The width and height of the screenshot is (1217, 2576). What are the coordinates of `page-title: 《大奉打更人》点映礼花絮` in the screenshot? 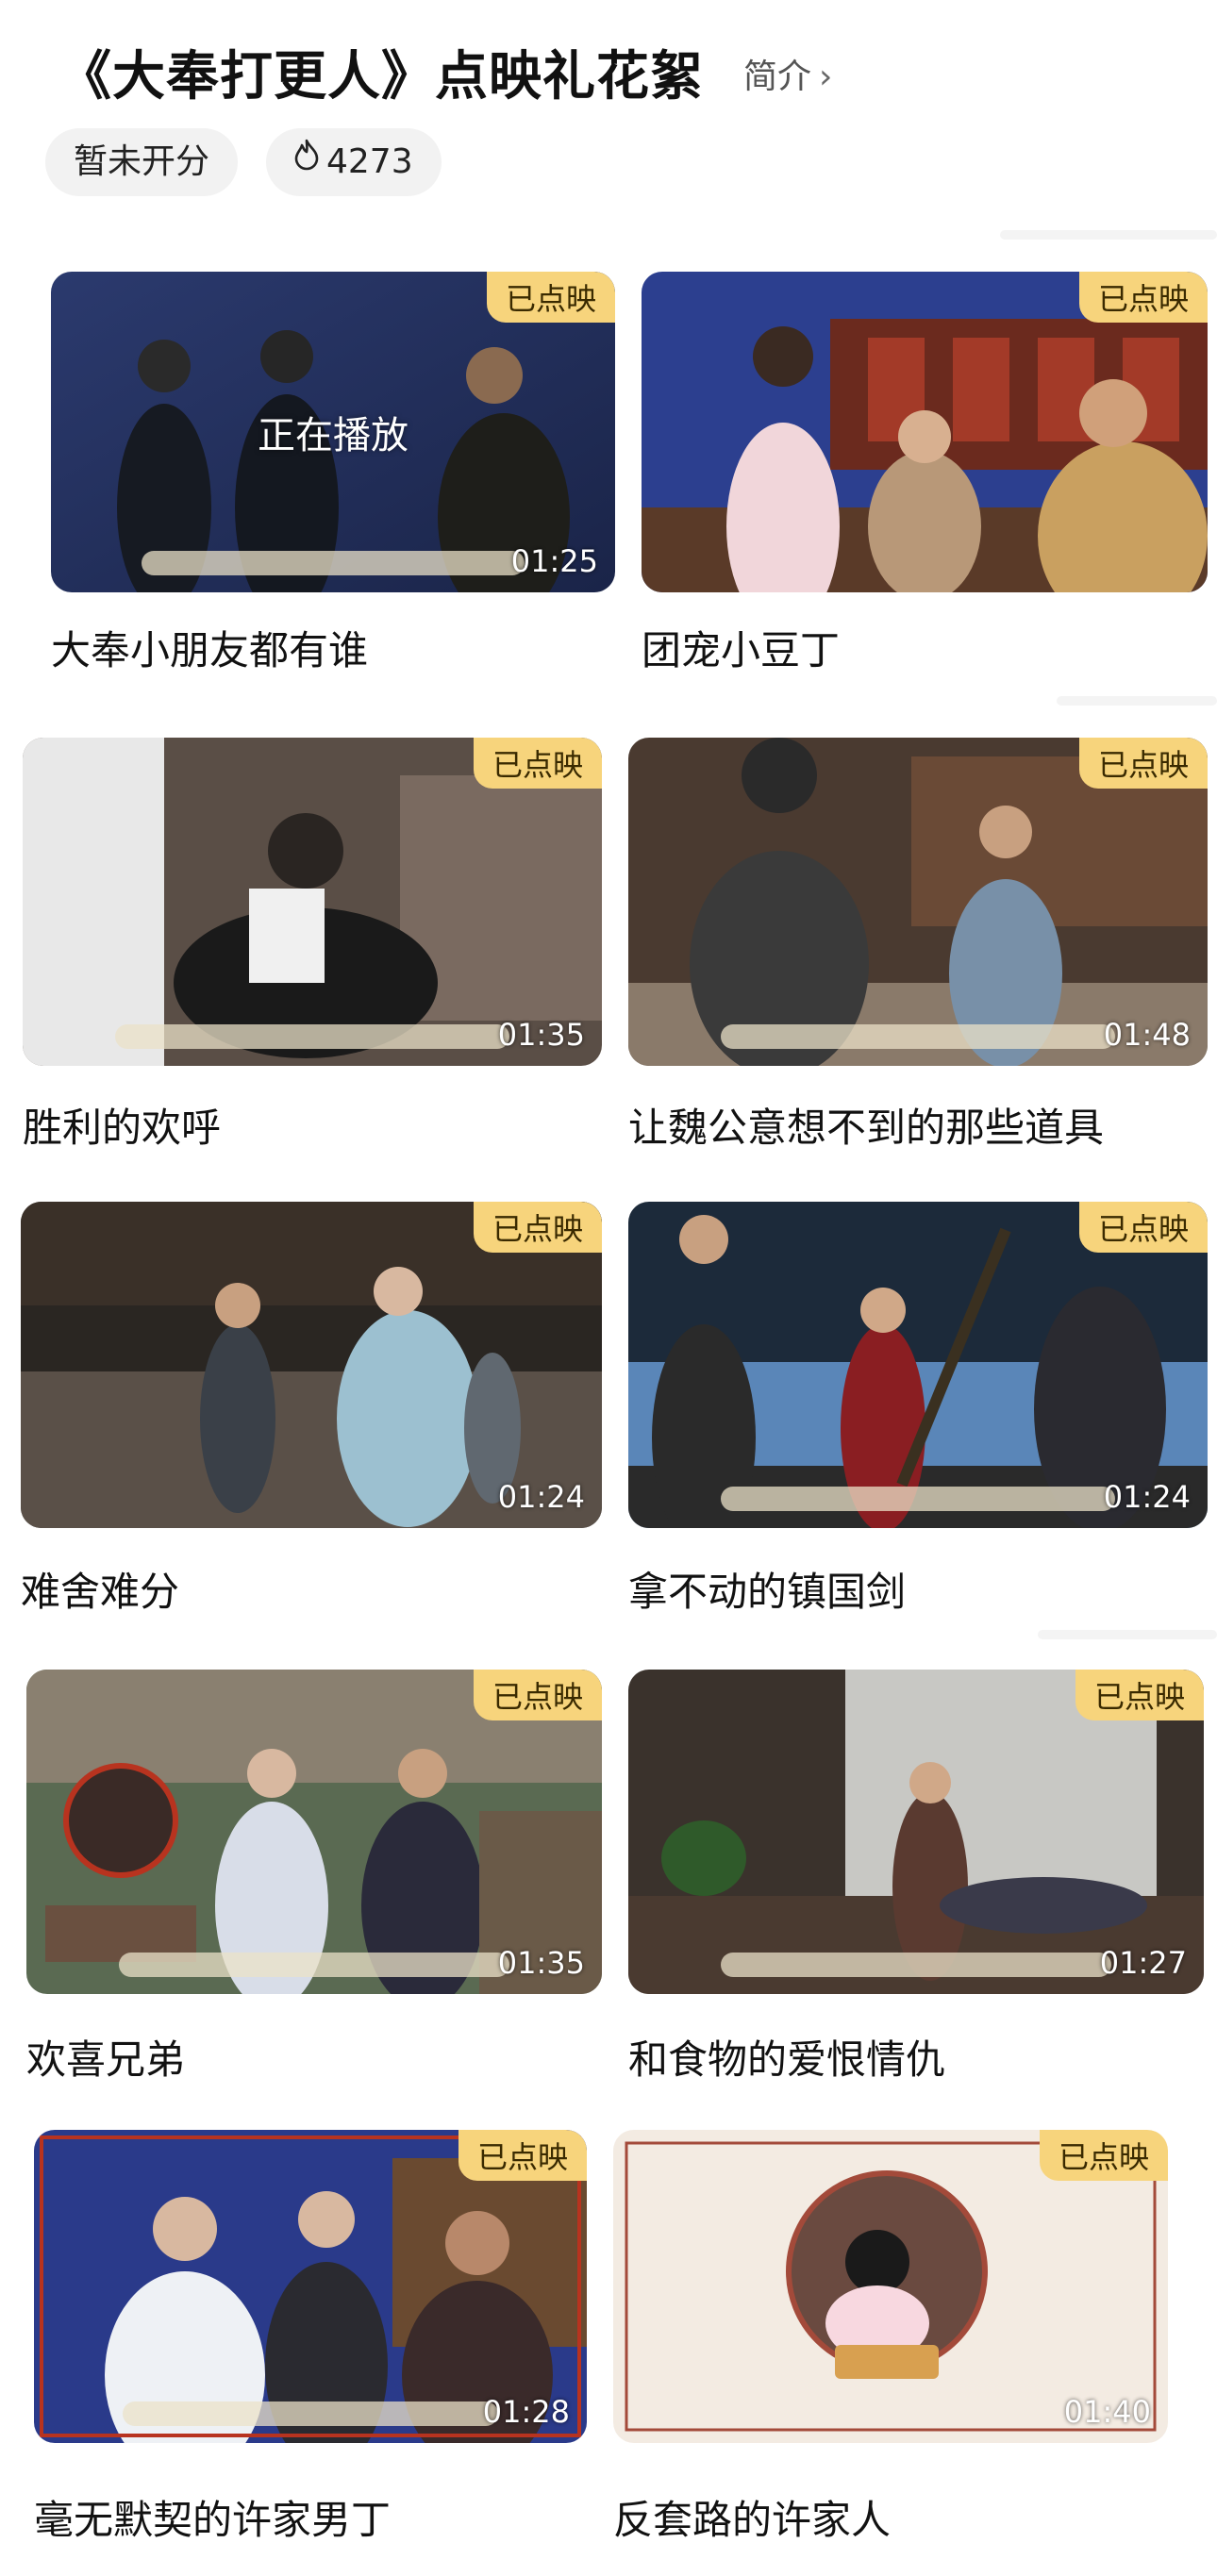 It's located at (381, 77).